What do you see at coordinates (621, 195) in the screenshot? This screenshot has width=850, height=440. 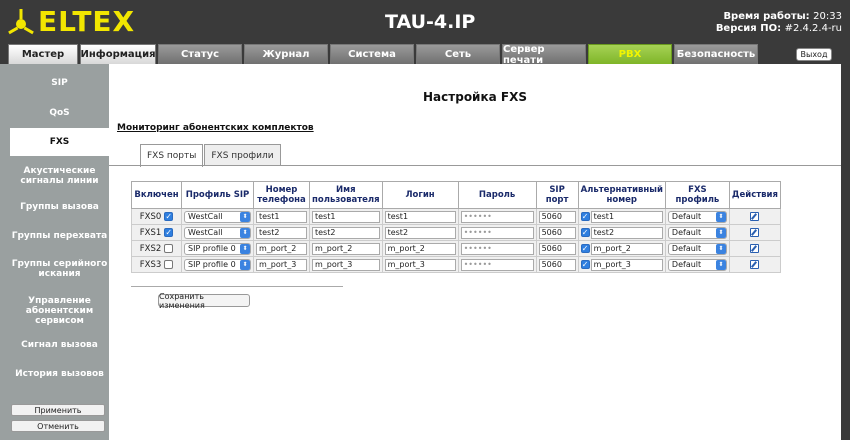 I see `col-alt-number: Альтернативный номер` at bounding box center [621, 195].